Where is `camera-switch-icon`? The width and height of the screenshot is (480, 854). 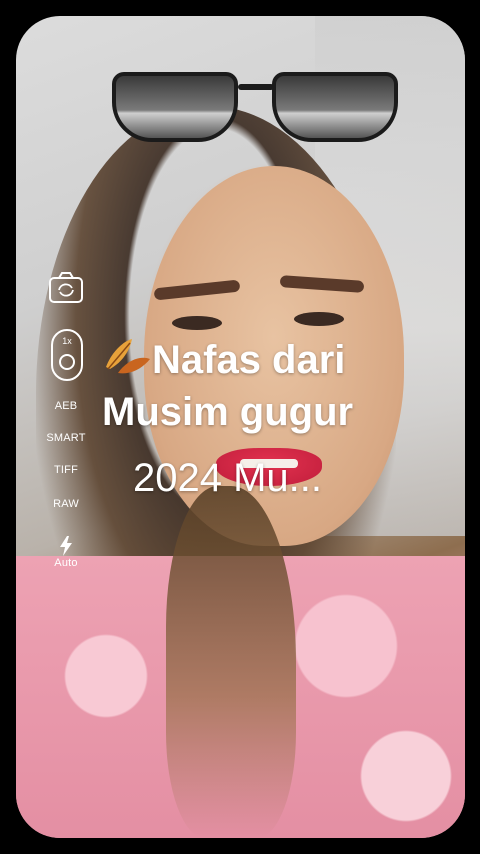 camera-switch-icon is located at coordinates (66, 288).